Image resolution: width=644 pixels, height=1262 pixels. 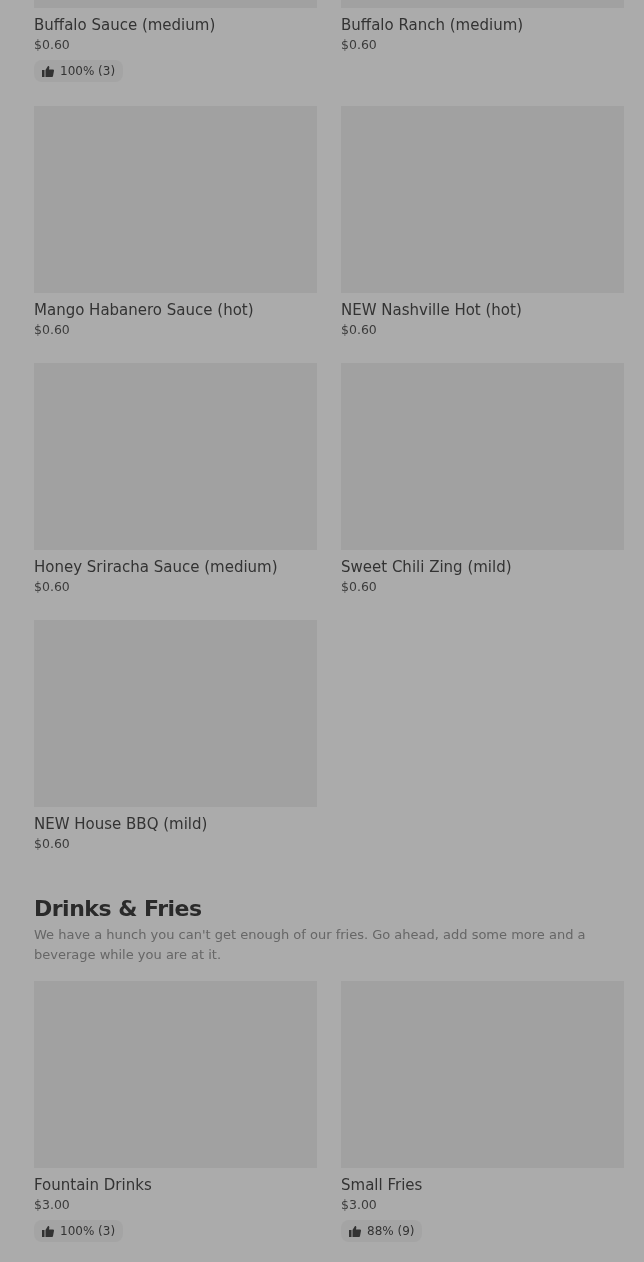 I want to click on rating-badge: 88% (9), so click(x=382, y=1231).